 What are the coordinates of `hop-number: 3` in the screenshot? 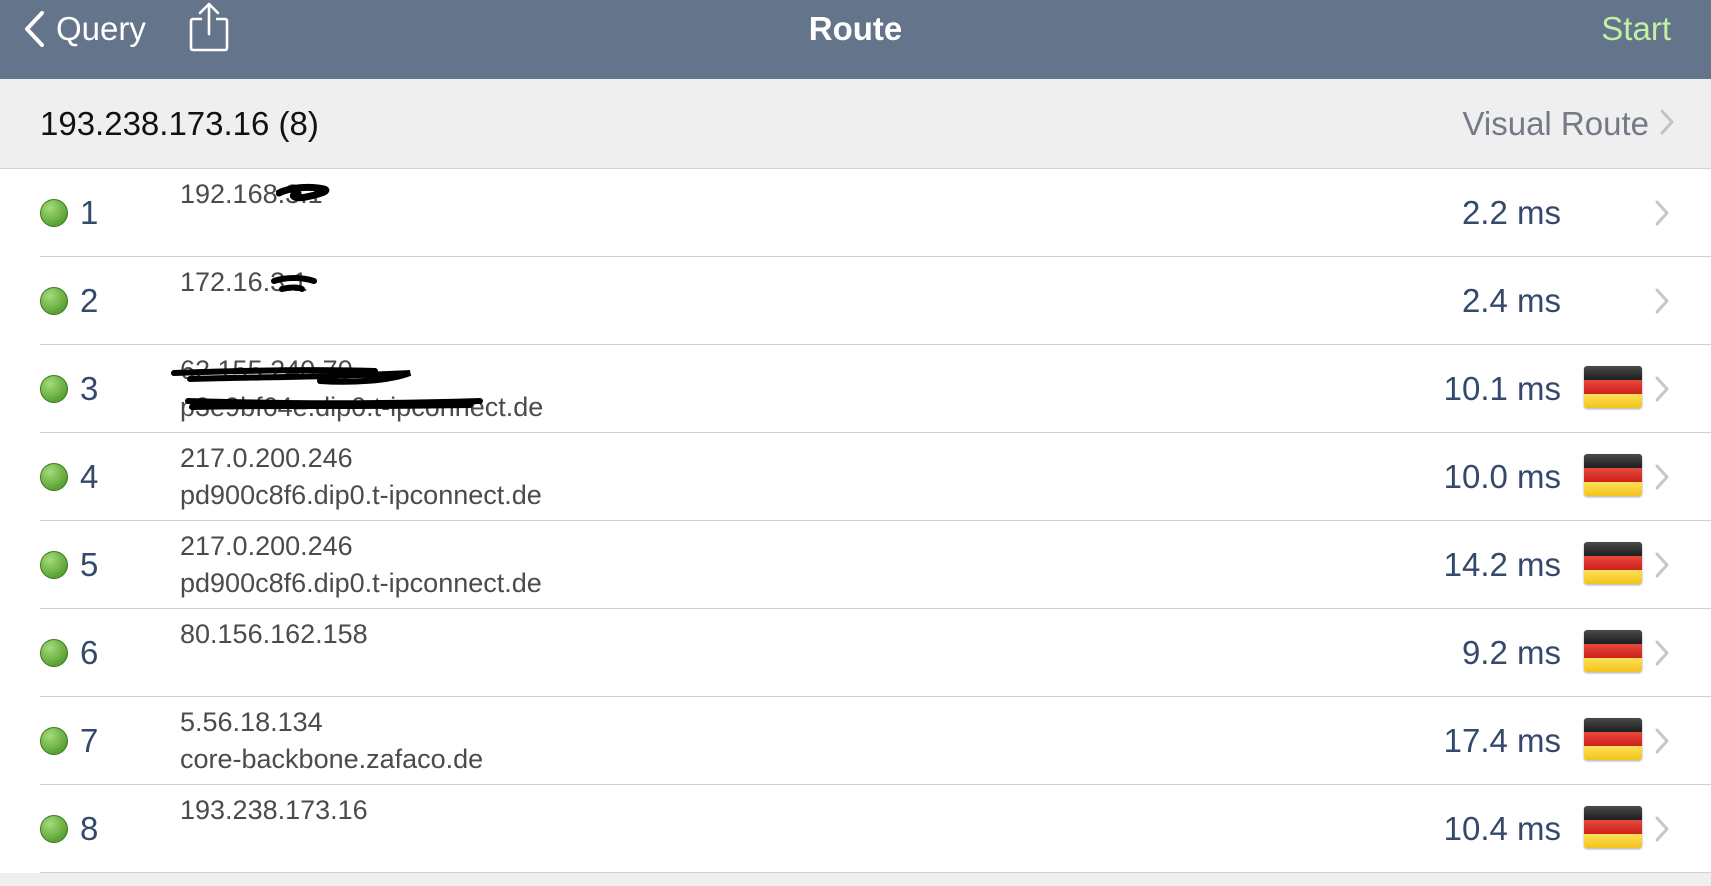 It's located at (89, 388).